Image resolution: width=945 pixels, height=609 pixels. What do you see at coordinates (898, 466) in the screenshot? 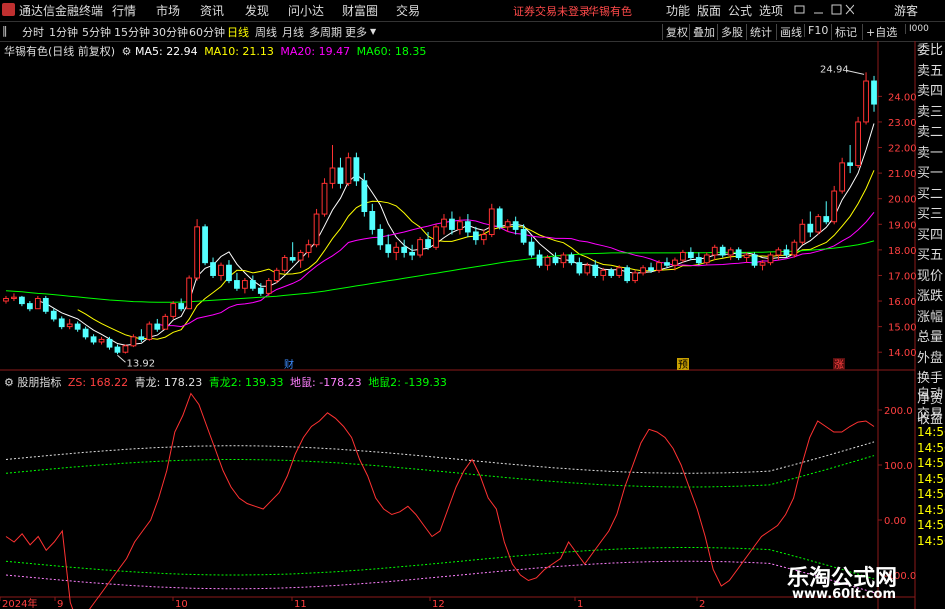
I see `indicator-tick-label: 100.0` at bounding box center [898, 466].